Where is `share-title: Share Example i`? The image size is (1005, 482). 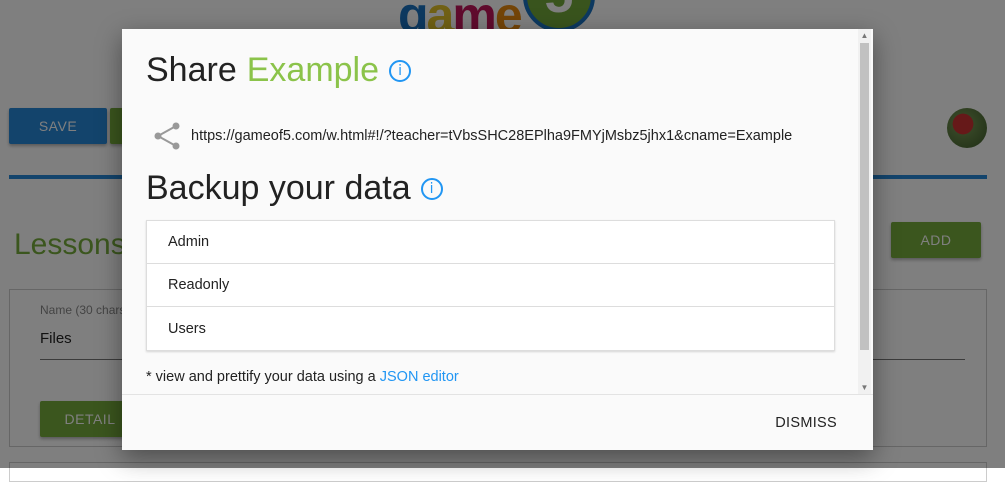 share-title: Share Example i is located at coordinates (279, 70).